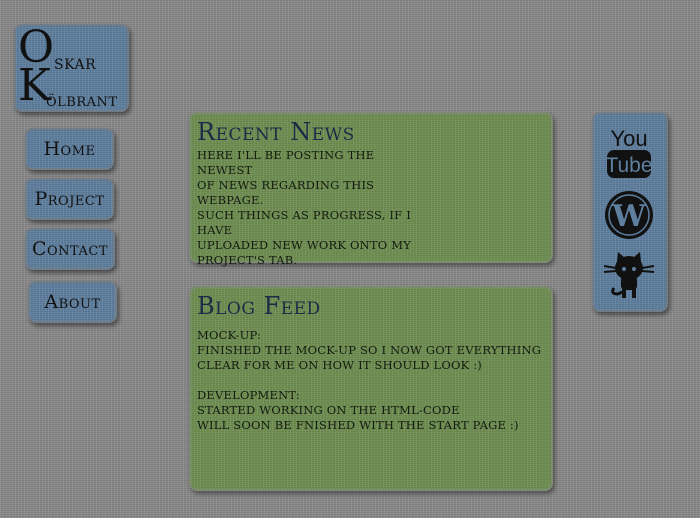  I want to click on youtube-you-text: You, so click(628, 138).